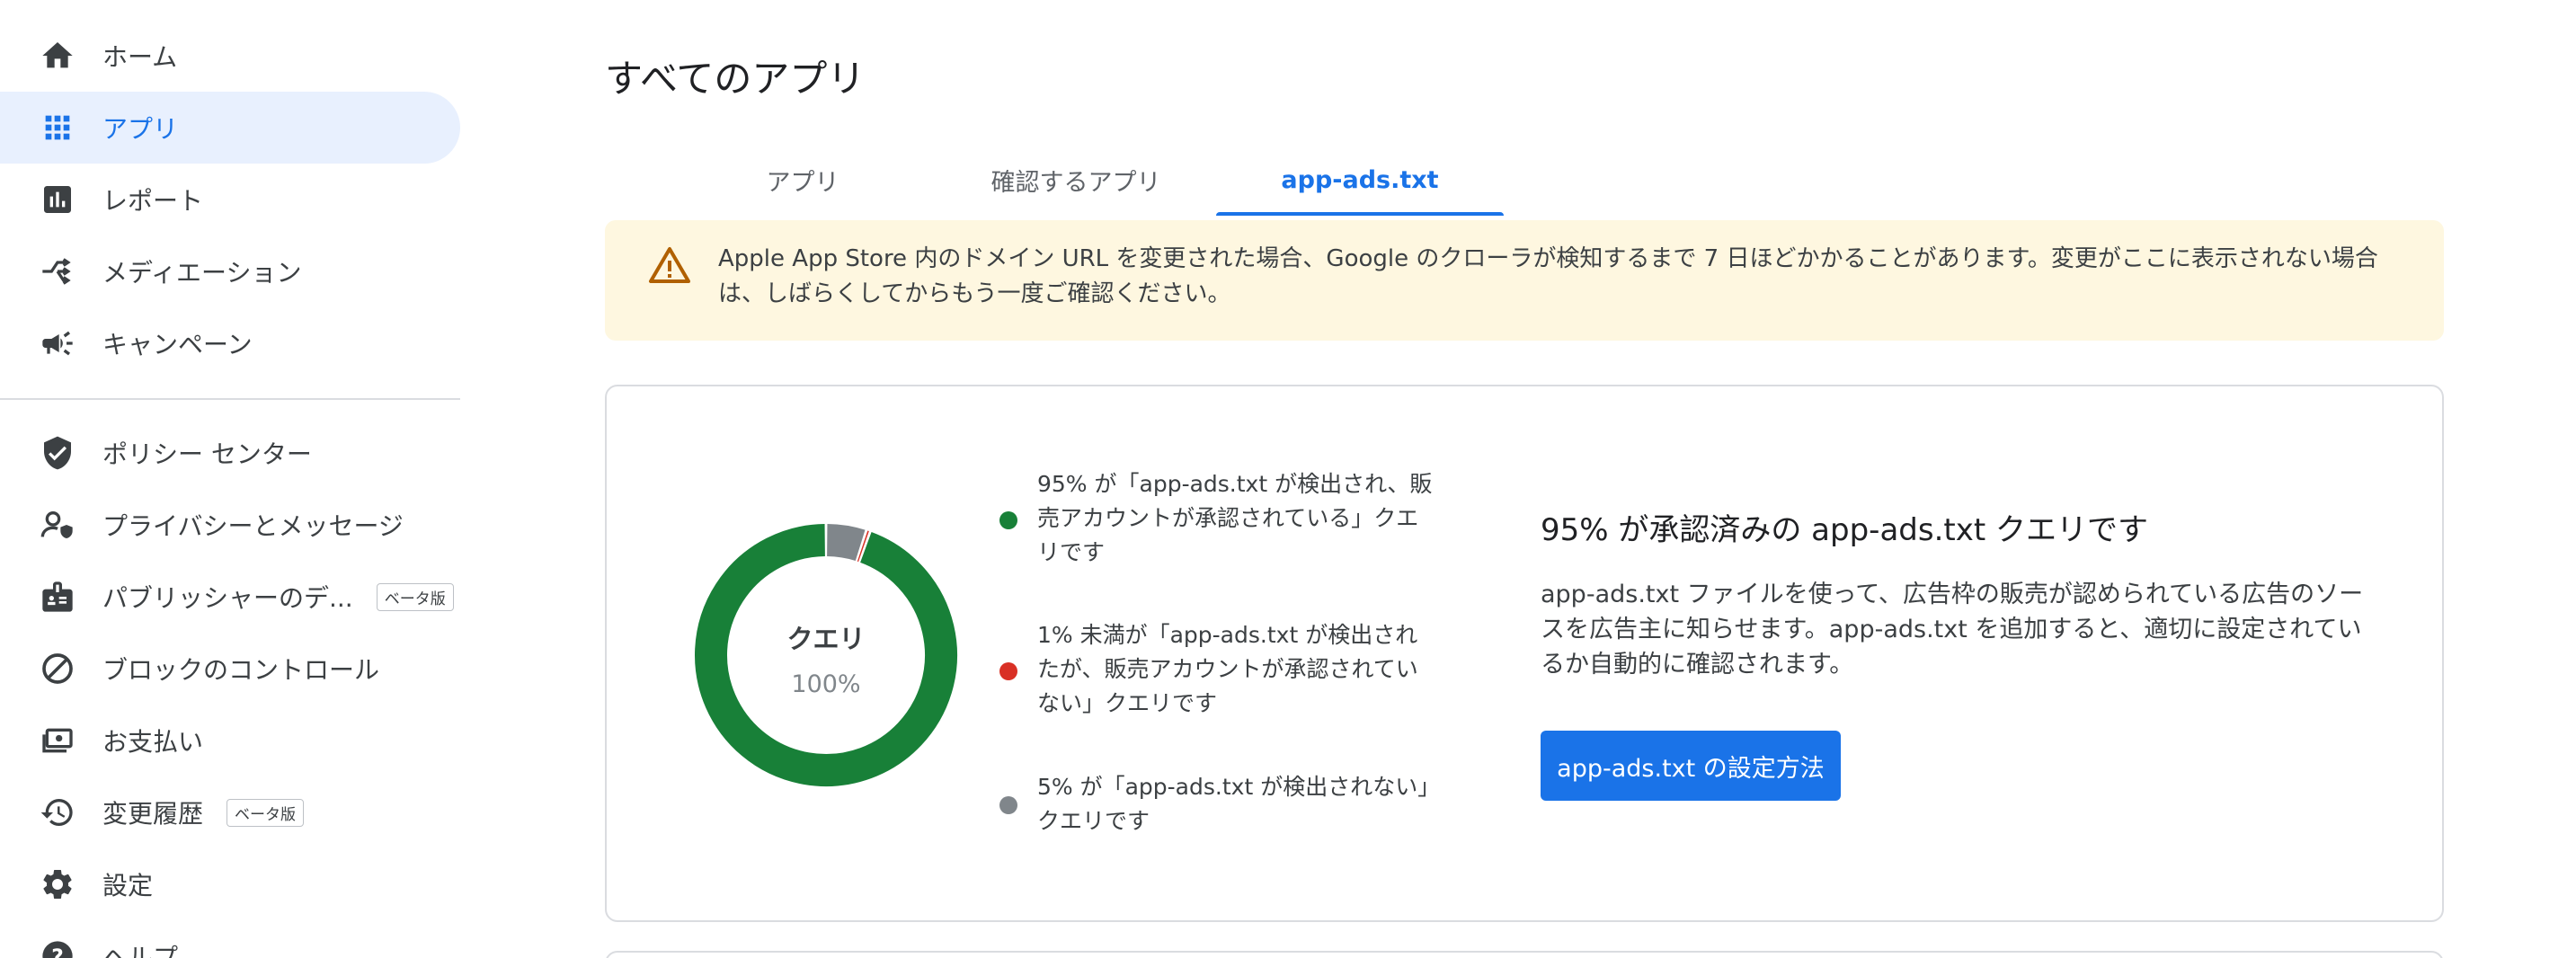 This screenshot has height=958, width=2576. Describe the element at coordinates (241, 670) in the screenshot. I see `sidebar-item-label: ブロックのコントロール` at that location.